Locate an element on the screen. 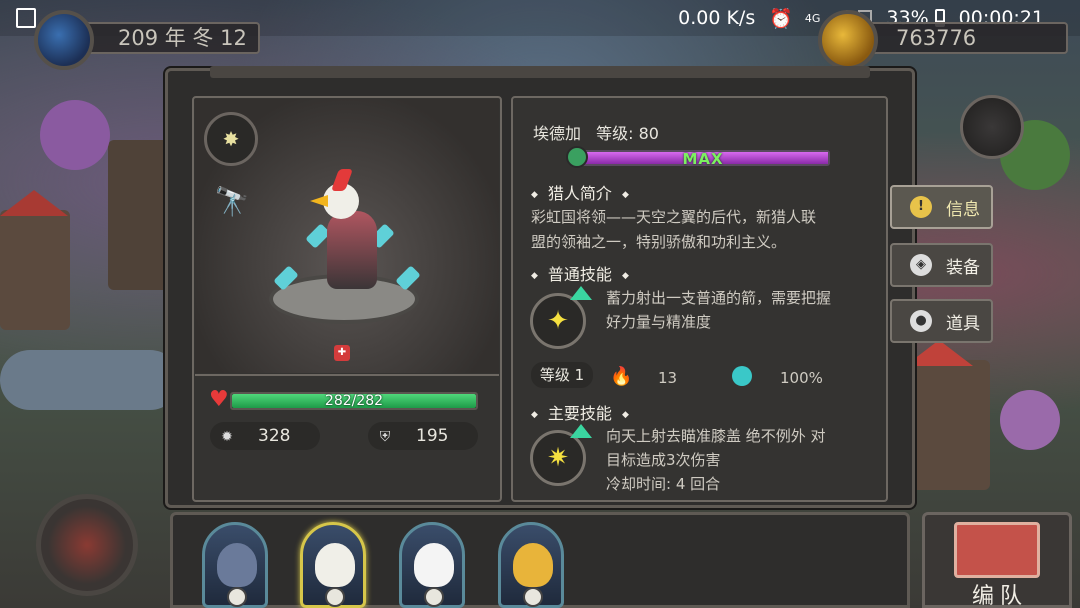  tab-info-label: 信息 is located at coordinates (963, 209).